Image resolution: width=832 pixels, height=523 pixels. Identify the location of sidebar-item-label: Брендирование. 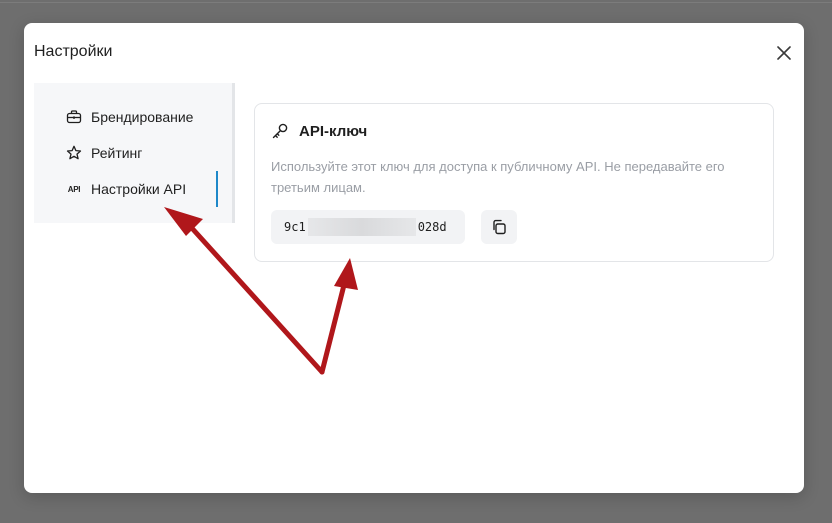
(142, 117).